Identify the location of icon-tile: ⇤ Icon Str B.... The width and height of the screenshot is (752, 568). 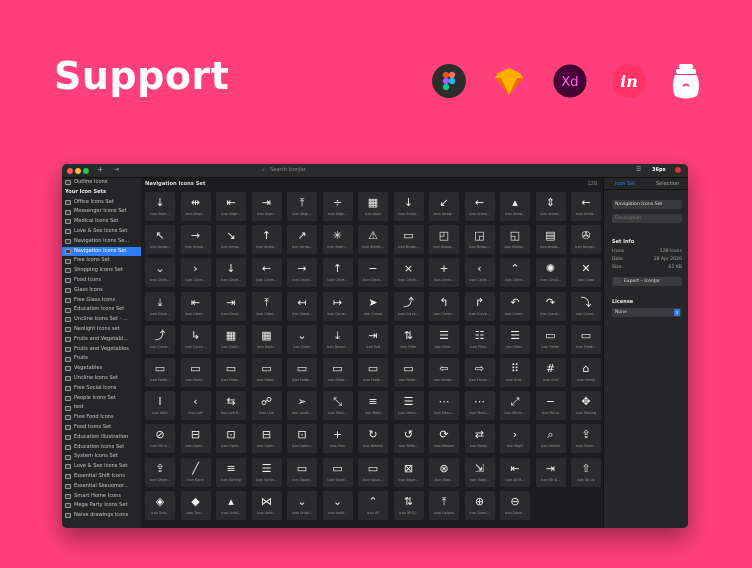
(515, 472).